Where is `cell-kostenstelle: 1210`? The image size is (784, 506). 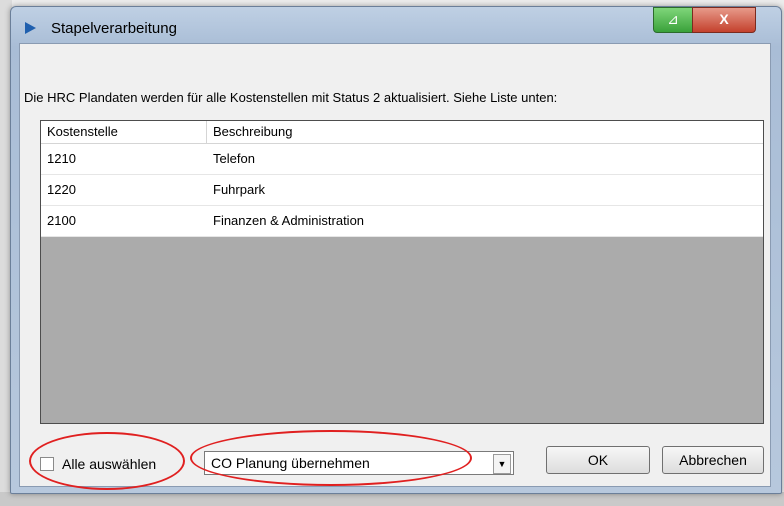 cell-kostenstelle: 1210 is located at coordinates (61, 158).